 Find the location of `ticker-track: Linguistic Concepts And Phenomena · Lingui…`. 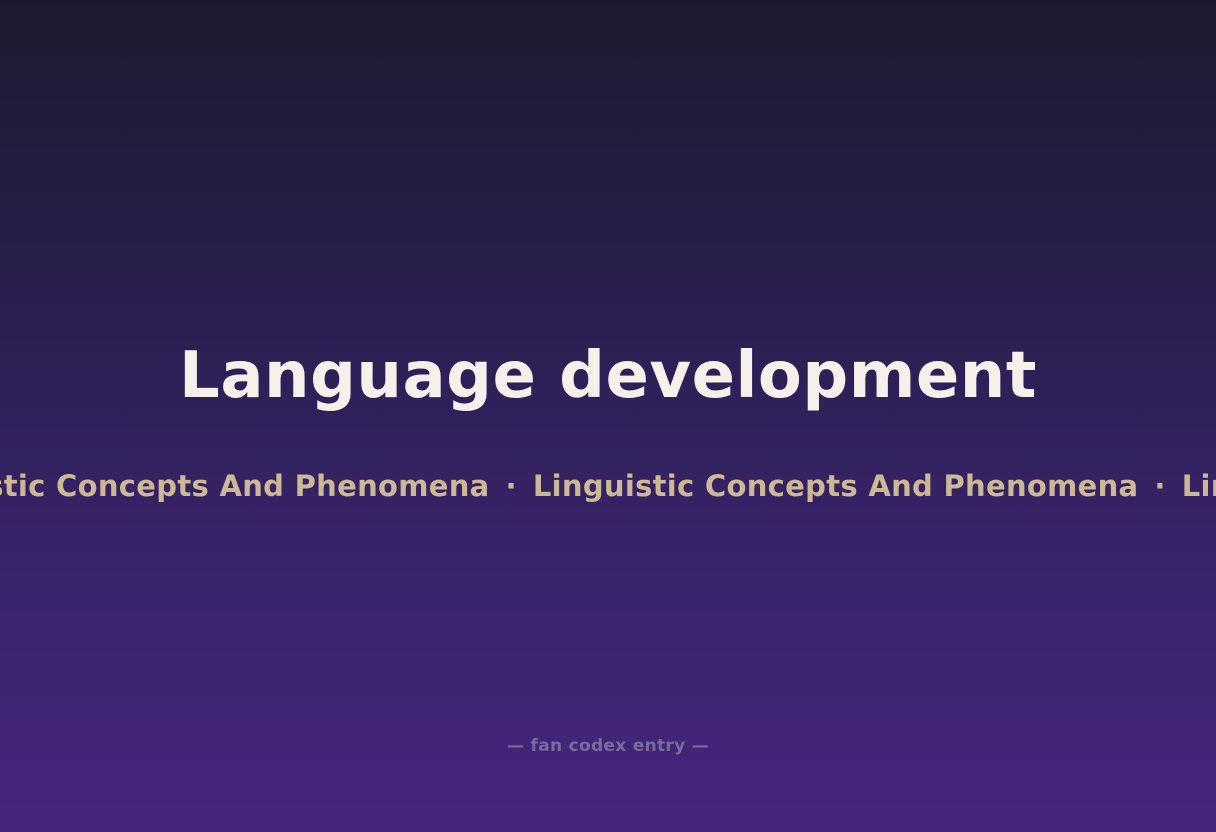

ticker-track: Linguistic Concepts And Phenomena · Lingui… is located at coordinates (608, 486).